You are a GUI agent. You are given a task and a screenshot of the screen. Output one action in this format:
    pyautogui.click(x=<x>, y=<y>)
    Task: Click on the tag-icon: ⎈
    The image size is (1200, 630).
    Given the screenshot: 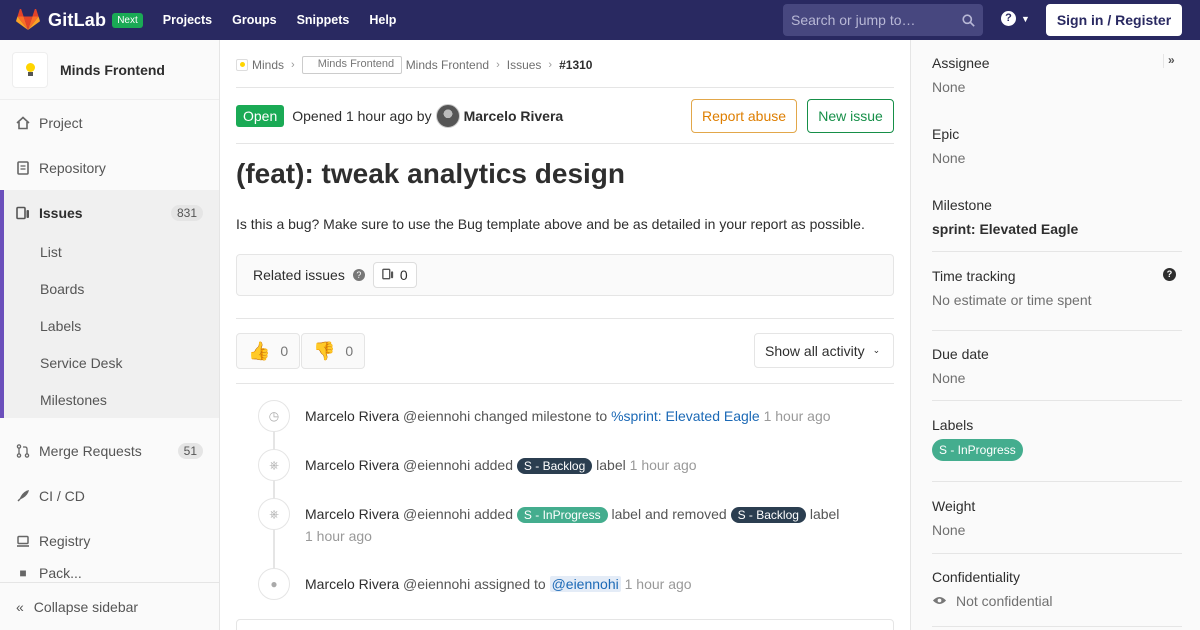 What is the action you would take?
    pyautogui.click(x=274, y=465)
    